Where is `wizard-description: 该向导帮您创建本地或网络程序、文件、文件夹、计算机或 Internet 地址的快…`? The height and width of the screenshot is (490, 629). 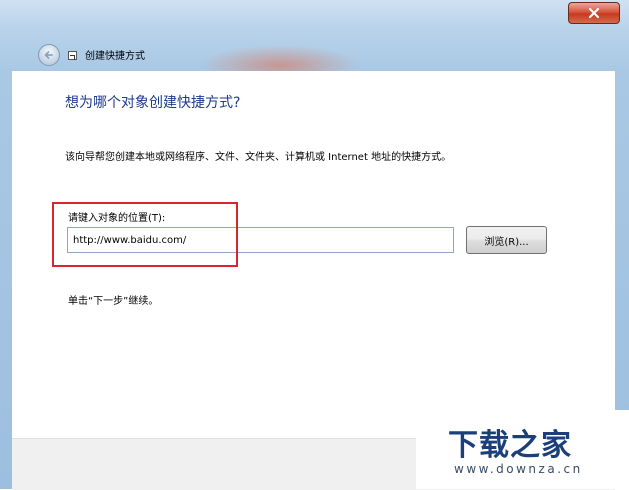
wizard-description: 该向导帮您创建本地或网络程序、文件、文件夹、计算机或 Internet 地址的快… is located at coordinates (258, 157).